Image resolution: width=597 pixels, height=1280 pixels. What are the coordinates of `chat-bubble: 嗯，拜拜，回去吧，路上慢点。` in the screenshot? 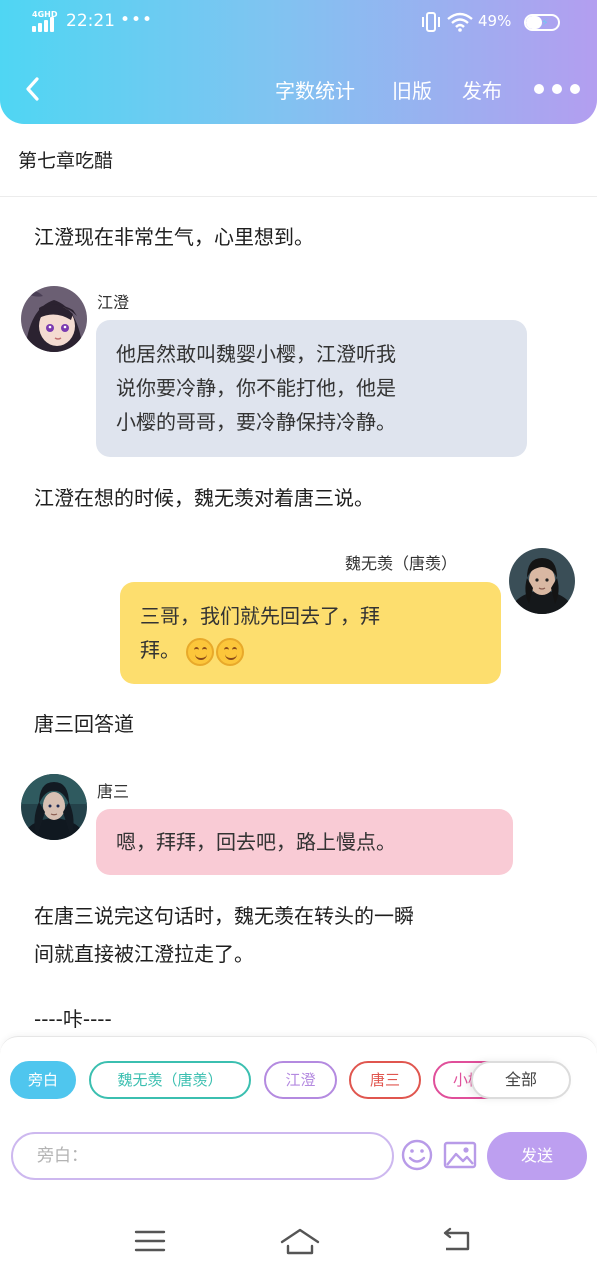 It's located at (304, 842).